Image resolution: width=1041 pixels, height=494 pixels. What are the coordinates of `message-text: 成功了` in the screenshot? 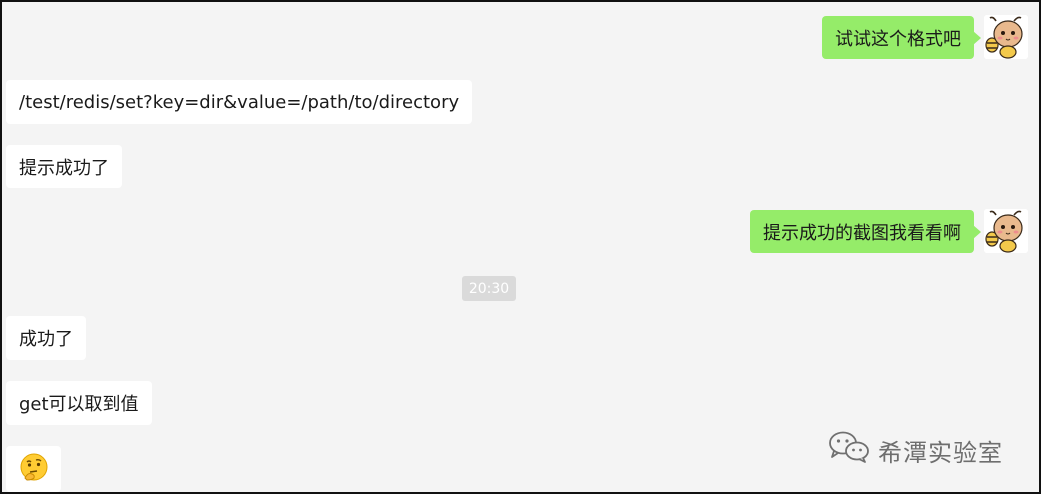 It's located at (46, 339).